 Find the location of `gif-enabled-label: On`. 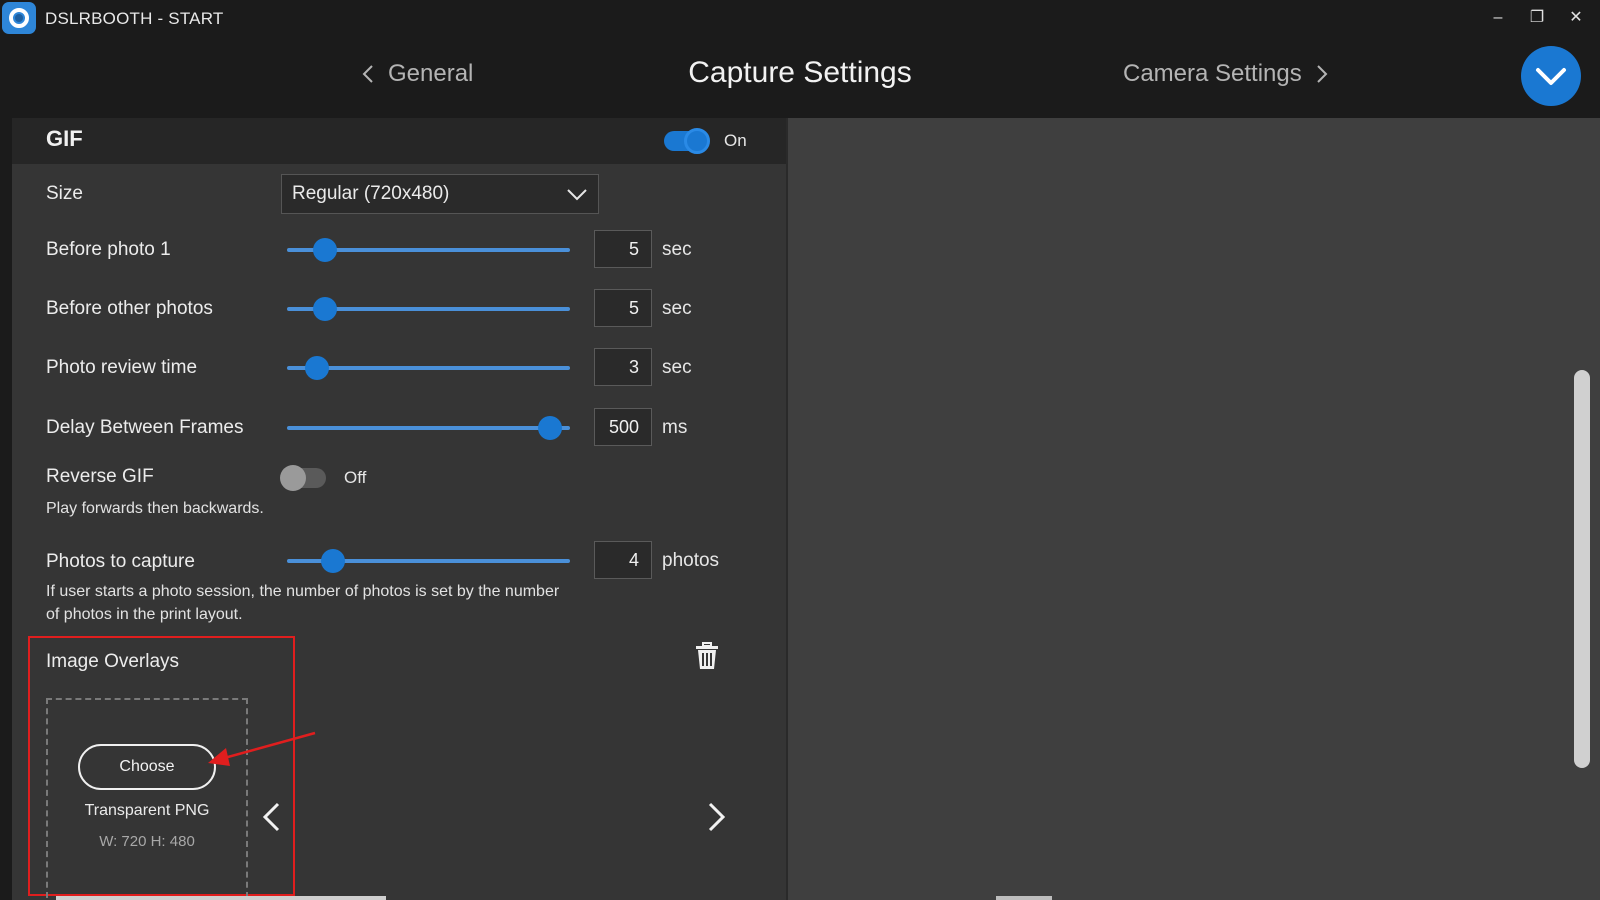

gif-enabled-label: On is located at coordinates (735, 140).